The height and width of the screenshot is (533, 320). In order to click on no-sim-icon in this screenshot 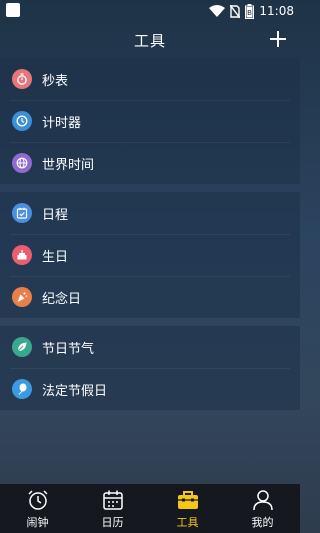, I will do `click(235, 11)`.